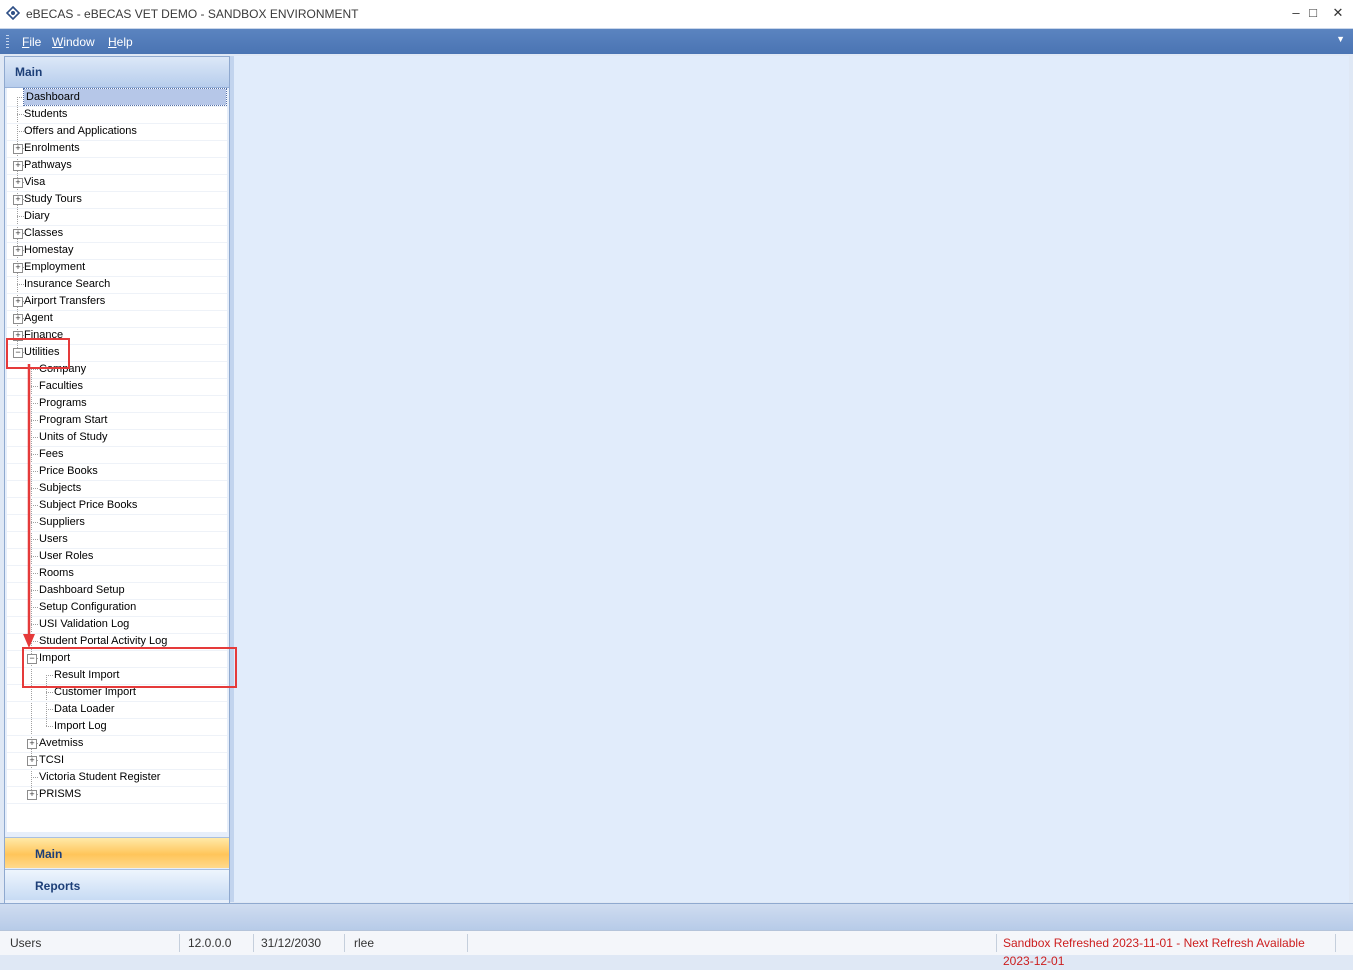 The image size is (1353, 970). What do you see at coordinates (80, 131) in the screenshot?
I see `tree-item-offers-and-applications: Offers and Applications` at bounding box center [80, 131].